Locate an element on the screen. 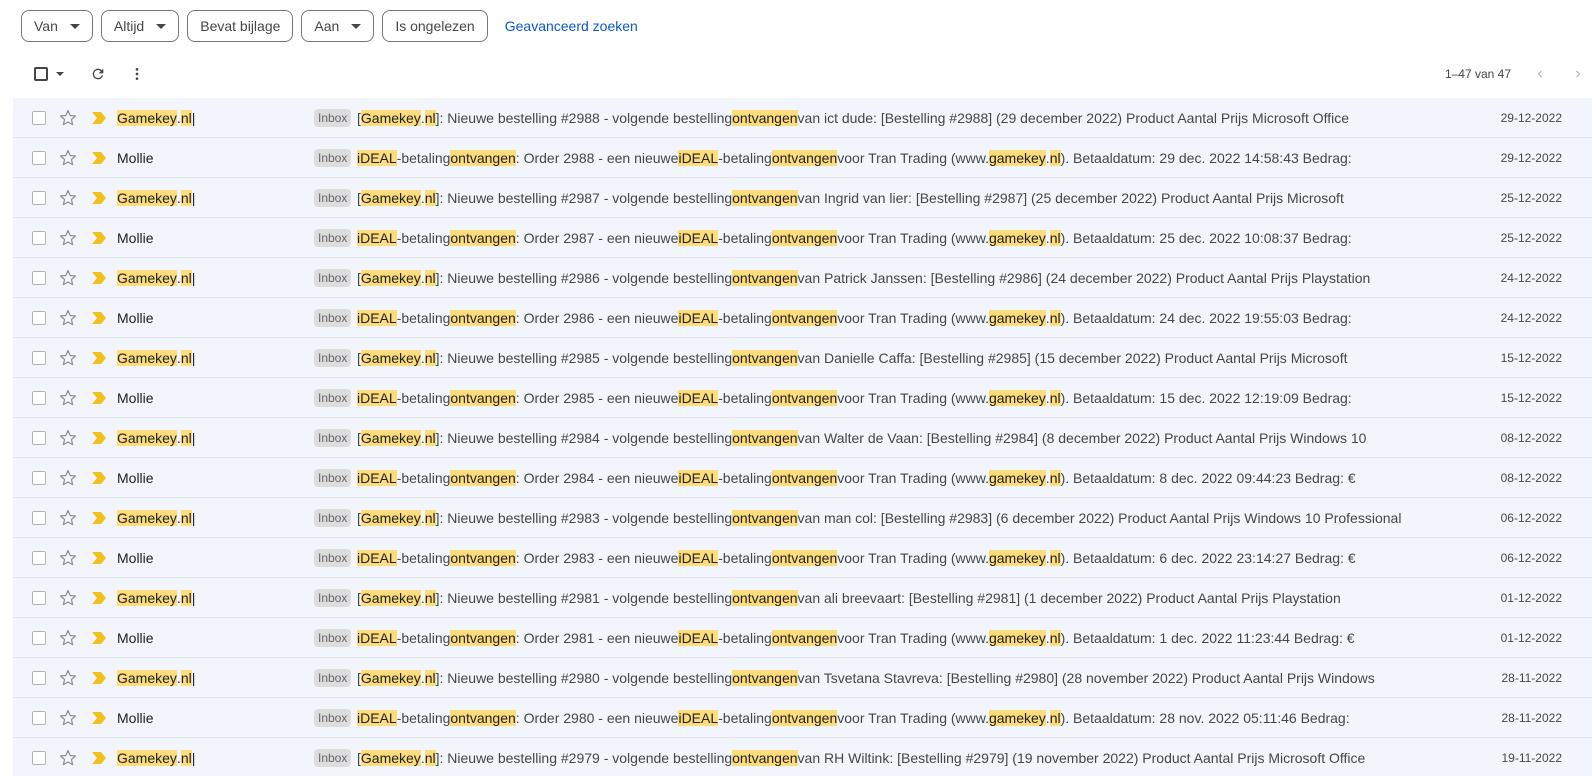  filter-chip-from: Van is located at coordinates (57, 26).